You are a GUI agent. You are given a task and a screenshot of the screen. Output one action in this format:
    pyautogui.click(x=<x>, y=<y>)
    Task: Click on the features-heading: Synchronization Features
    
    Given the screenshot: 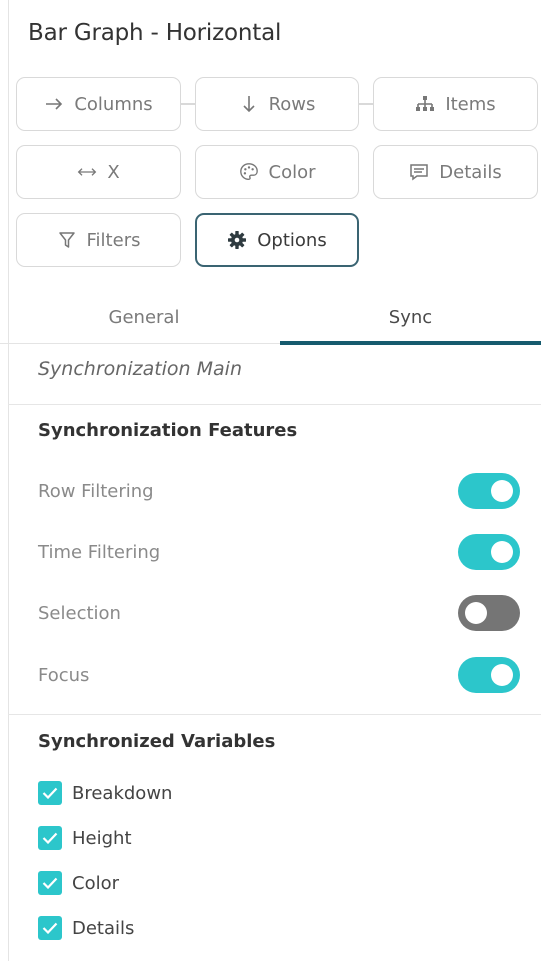 What is the action you would take?
    pyautogui.click(x=168, y=430)
    